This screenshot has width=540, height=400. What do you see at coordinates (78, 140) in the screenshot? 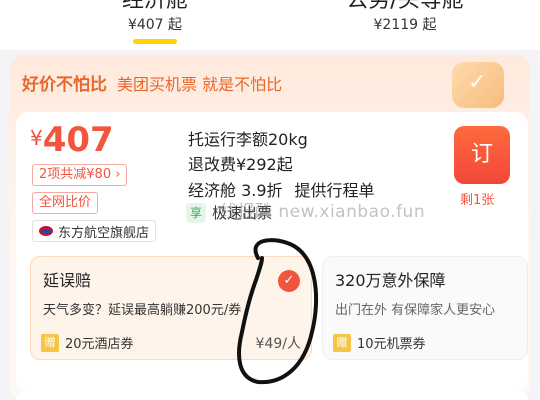
I see `price-value: 407` at bounding box center [78, 140].